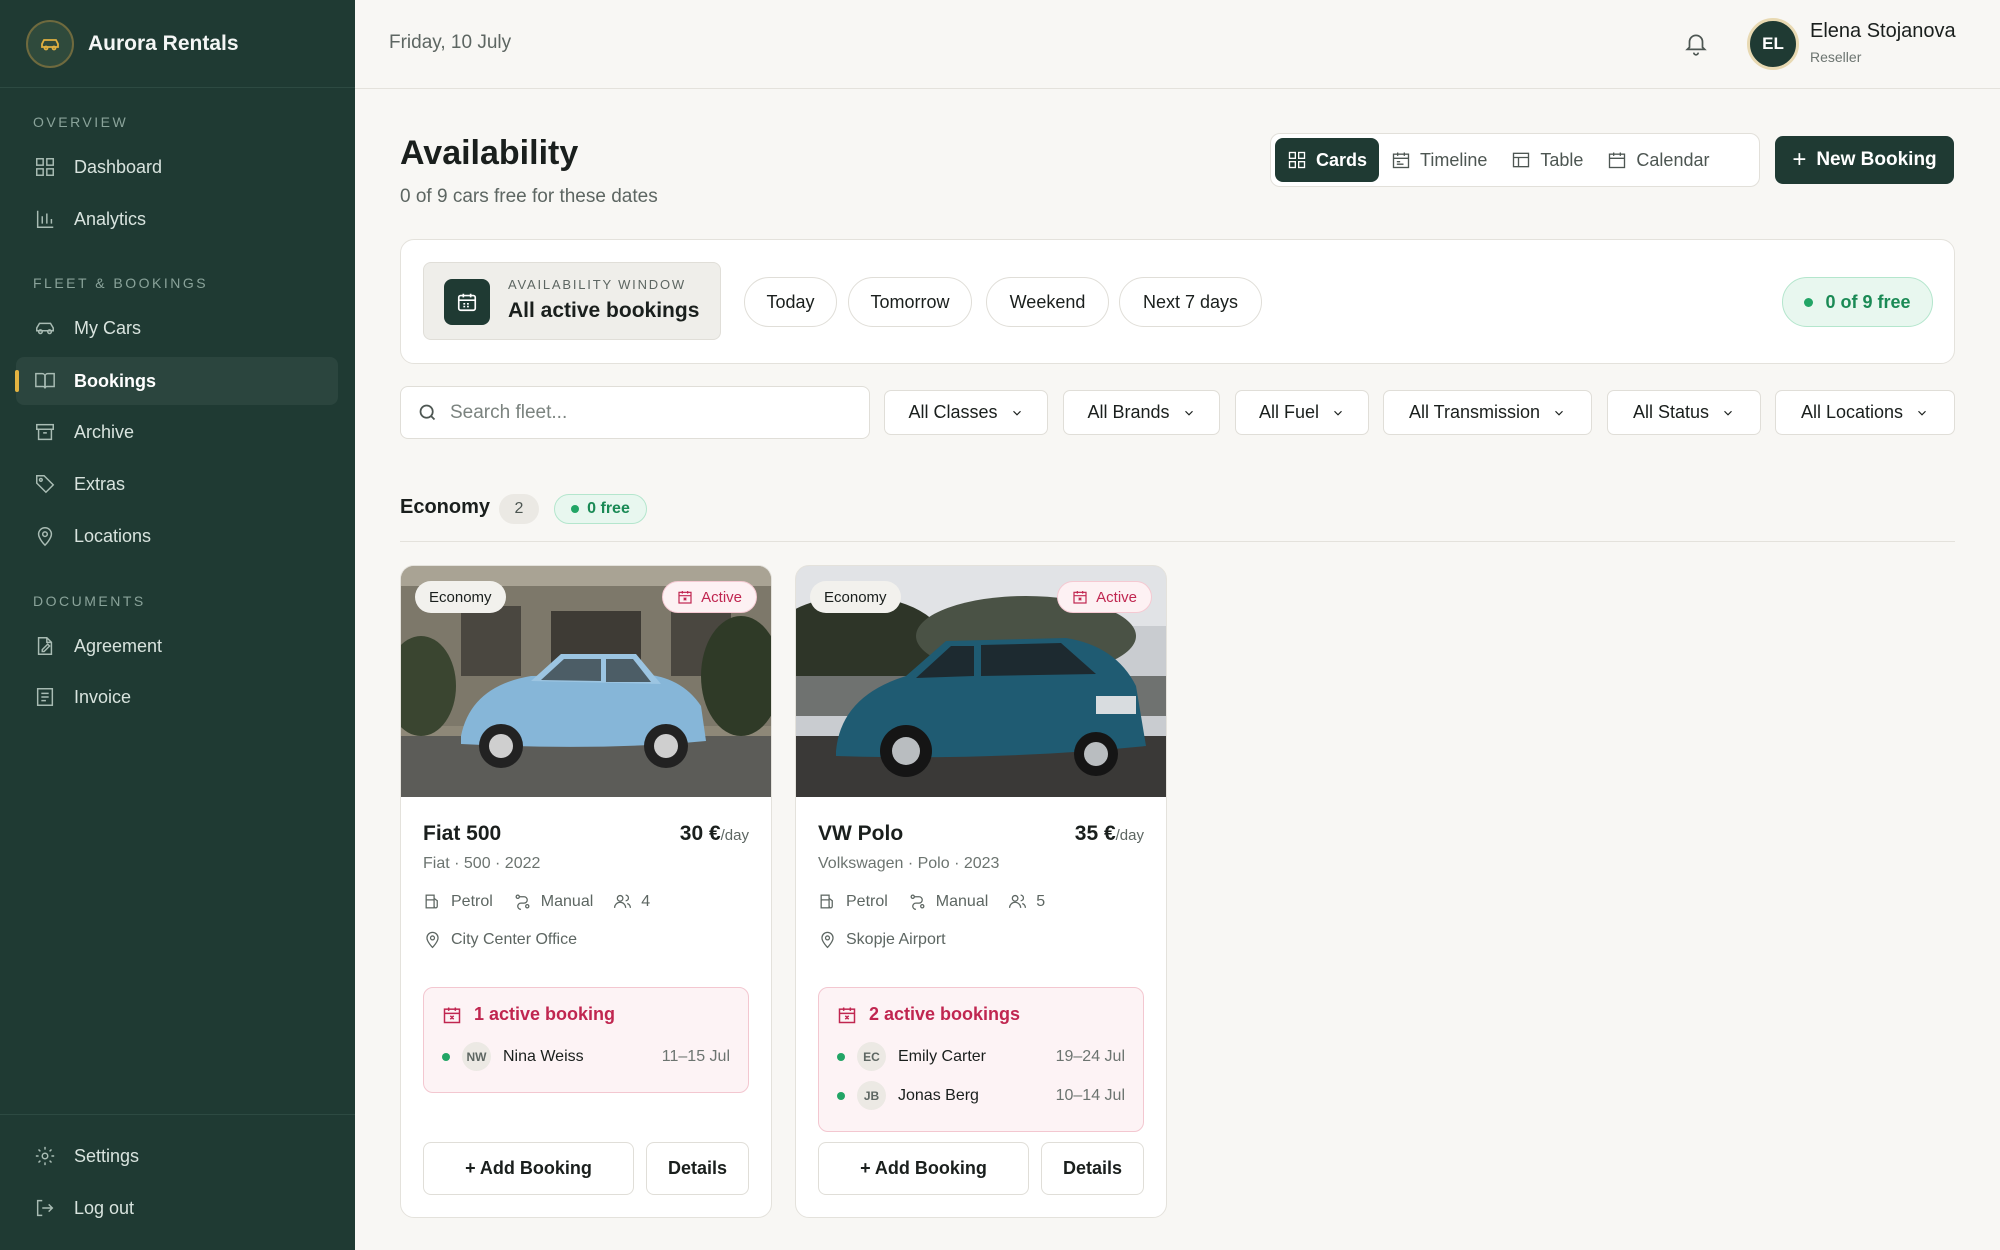 The width and height of the screenshot is (2000, 1250). I want to click on sidebar-item-label: Invoice, so click(103, 696).